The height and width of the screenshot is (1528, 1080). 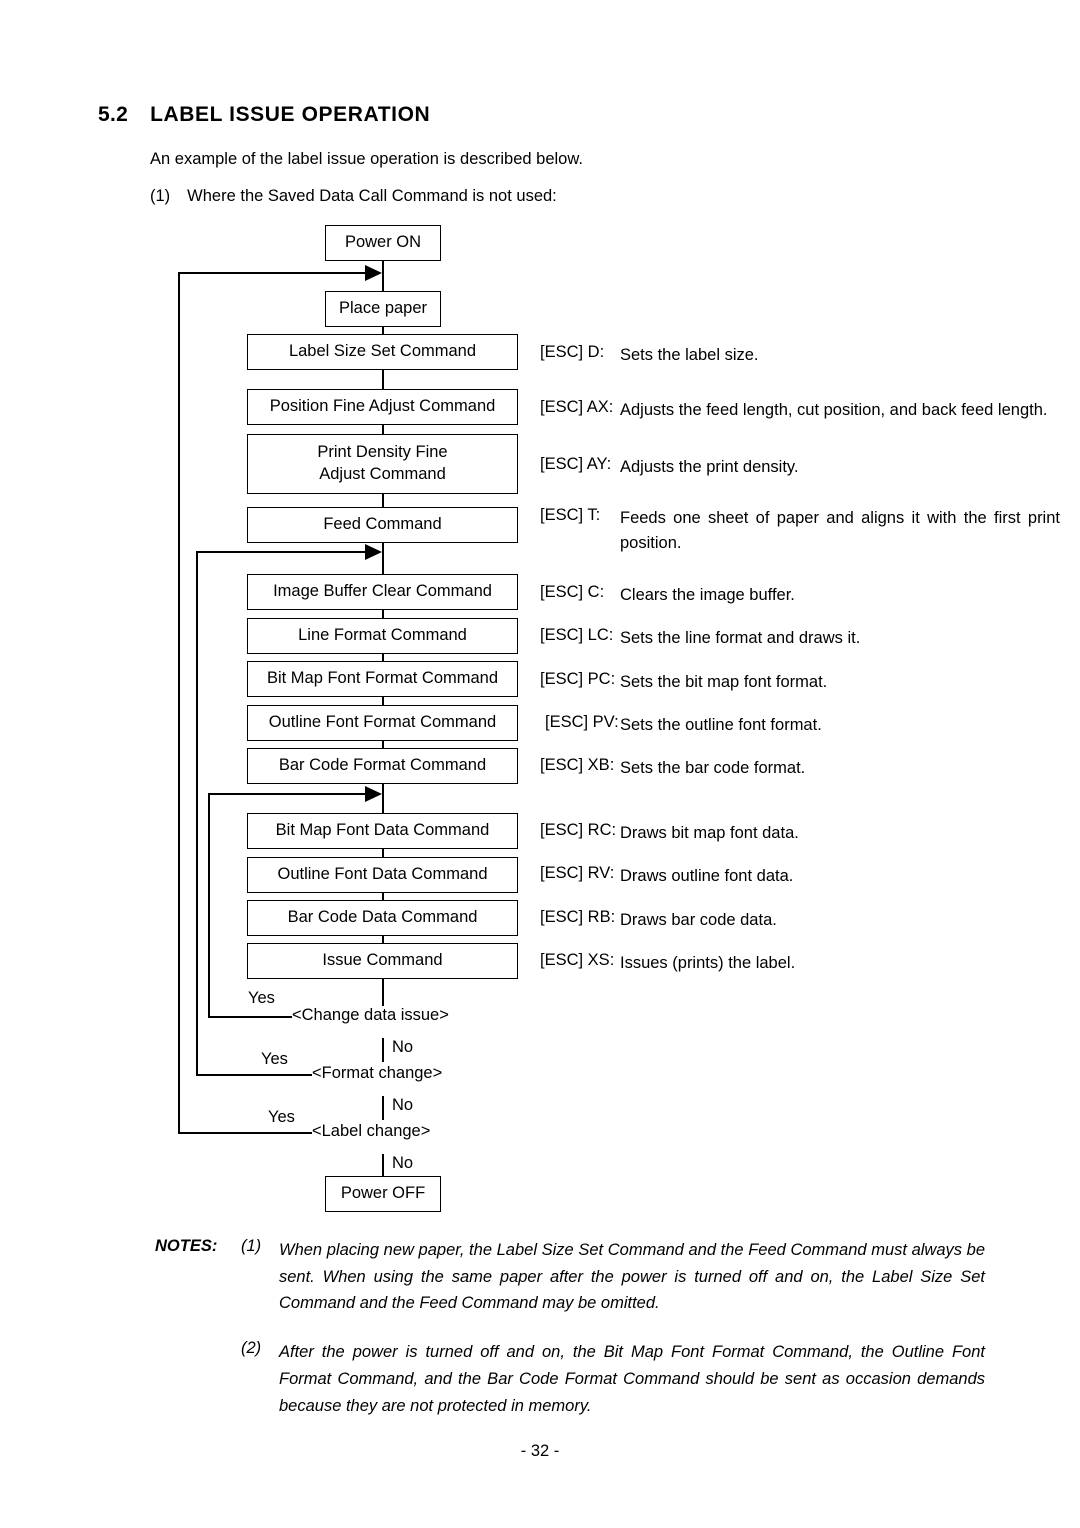 I want to click on command-desc-esc-pc: Sets the bit map font format., so click(x=724, y=682).